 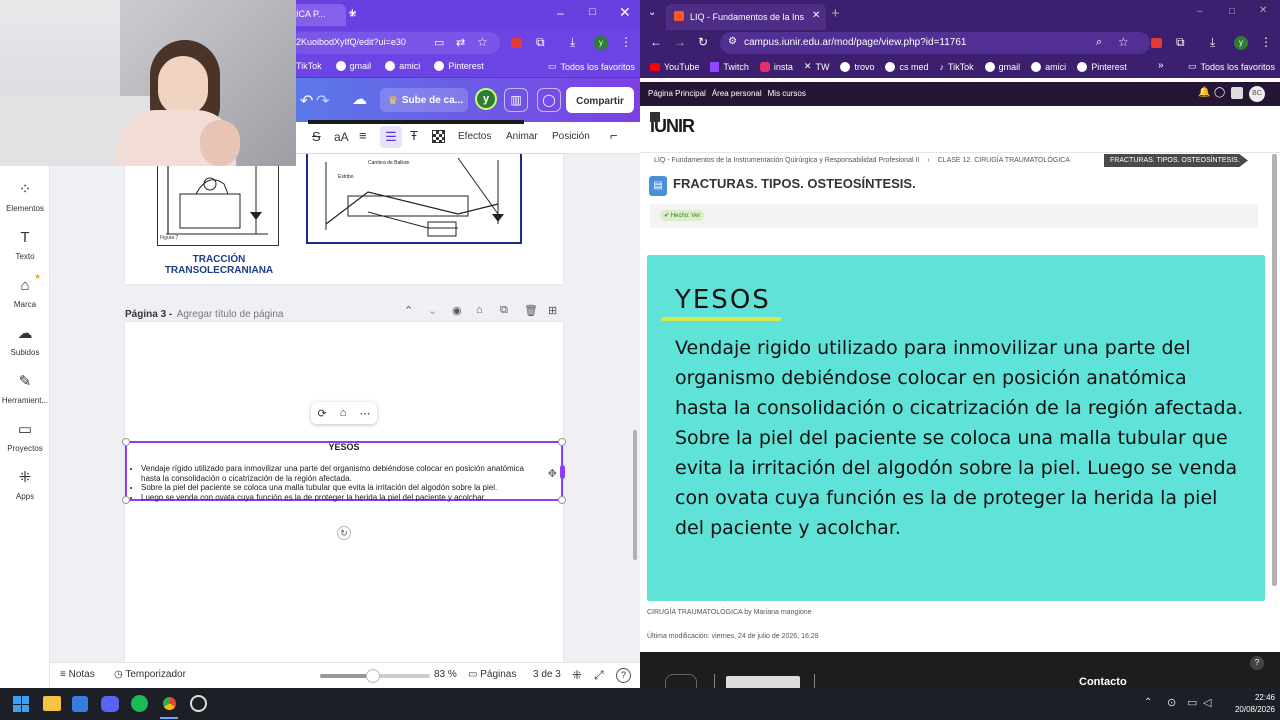 I want to click on reload-icon: ↻, so click(x=703, y=42).